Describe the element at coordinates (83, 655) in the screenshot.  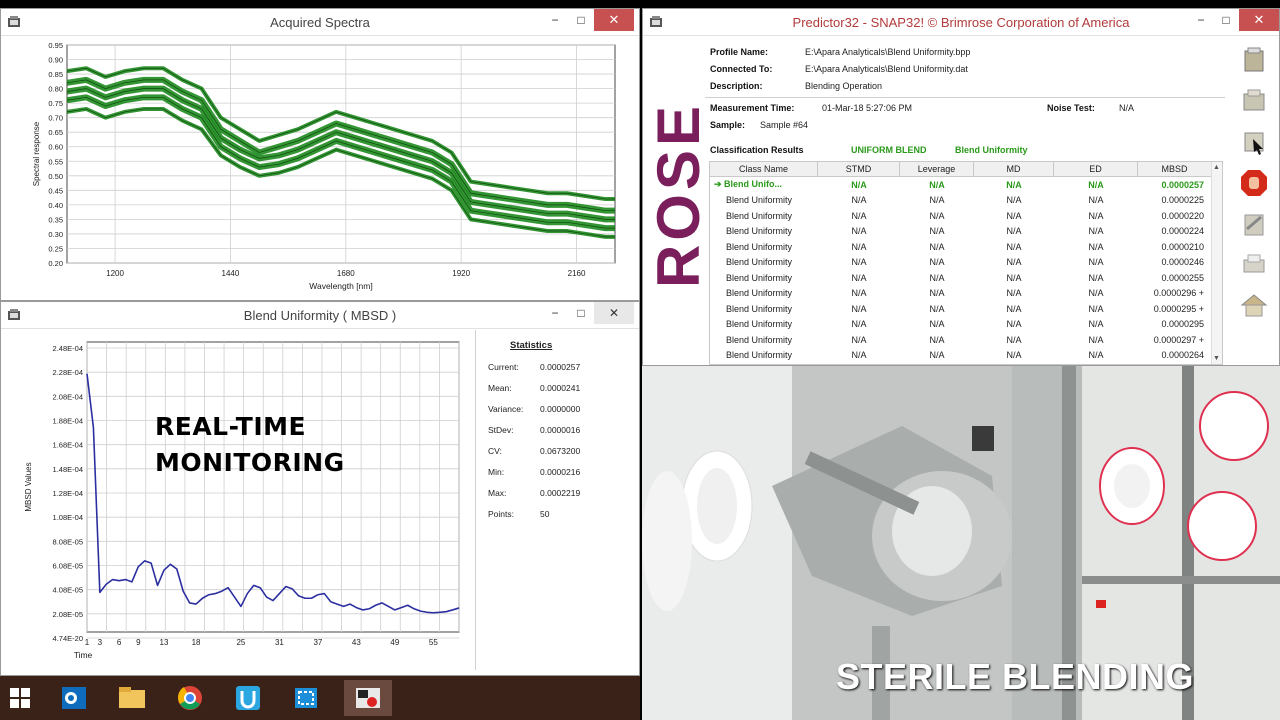
I see `x-axis-label: Time` at that location.